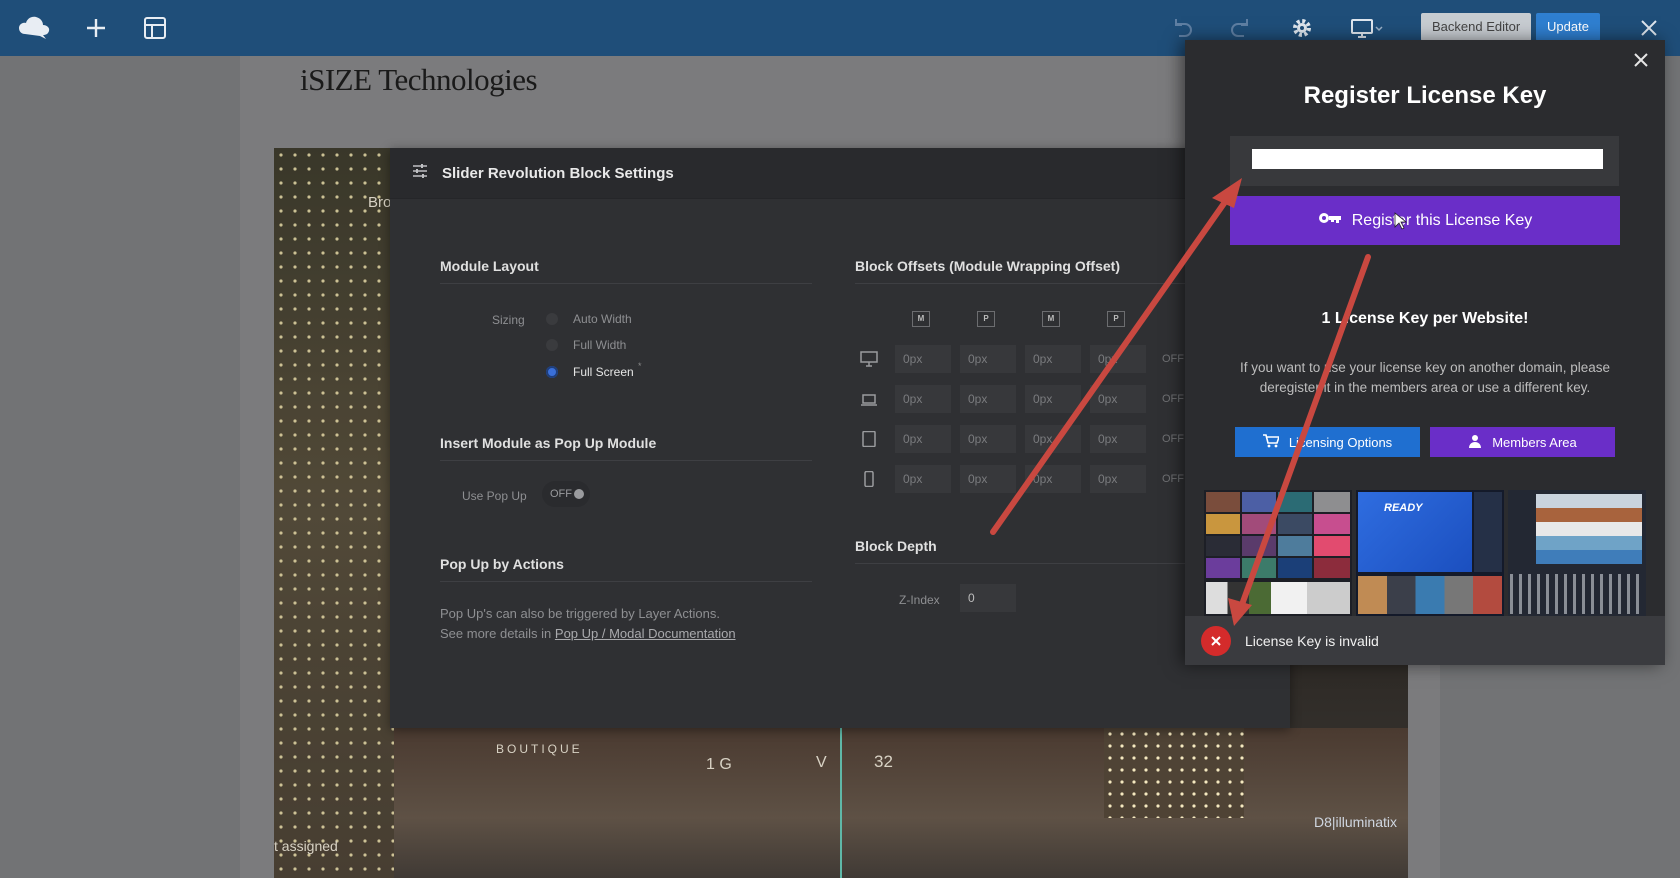 This screenshot has height=878, width=1680. I want to click on template-thumbnails: READY, so click(1425, 553).